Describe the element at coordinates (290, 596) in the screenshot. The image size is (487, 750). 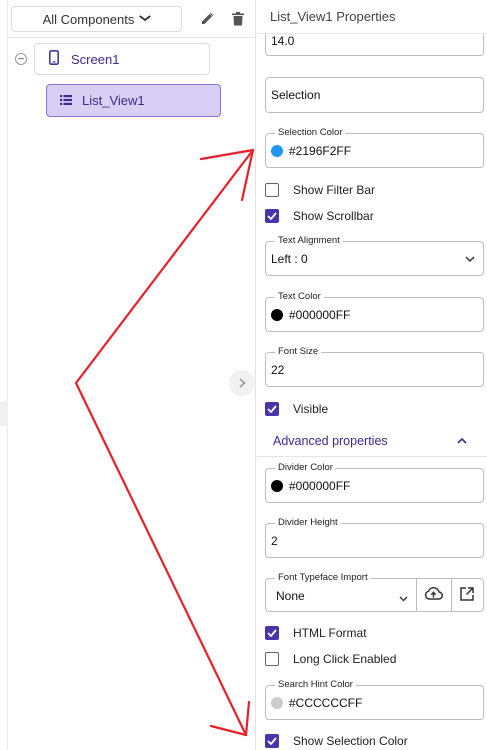
I see `font-typeface-import-value: None` at that location.